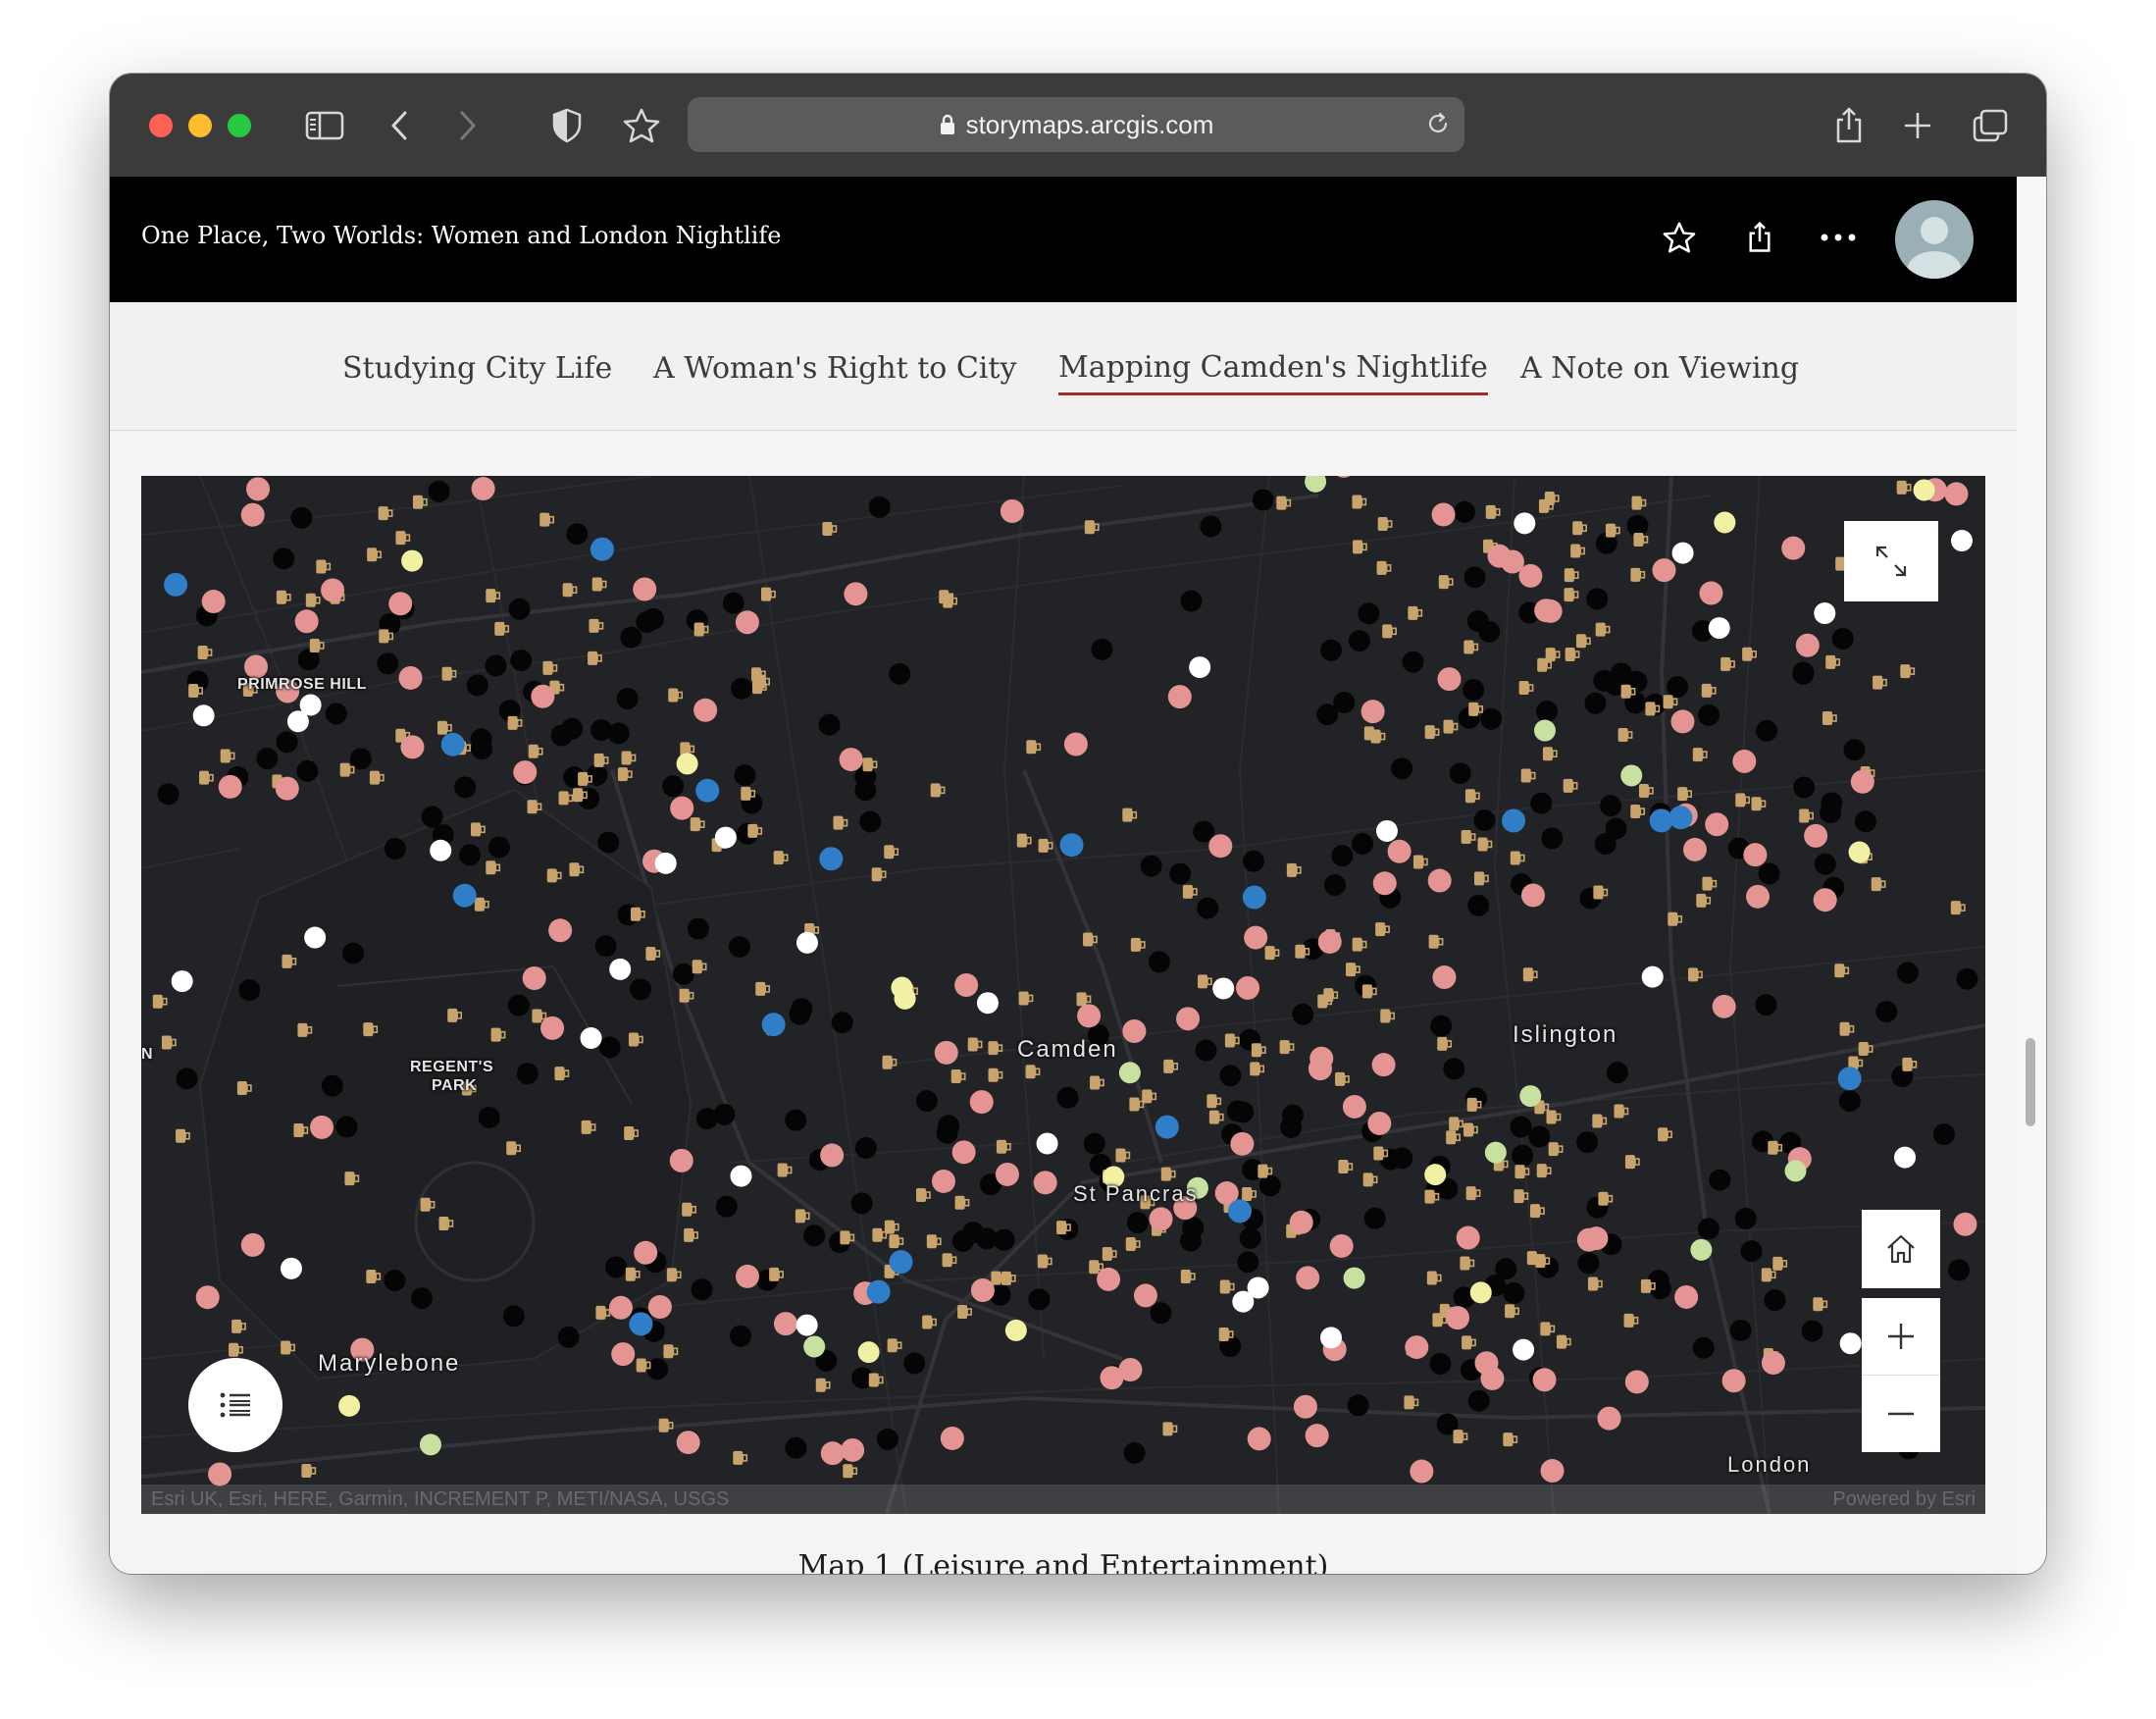 The image size is (2156, 1719). What do you see at coordinates (477, 368) in the screenshot?
I see `nav-item-studying-city-life: Studying City Life` at bounding box center [477, 368].